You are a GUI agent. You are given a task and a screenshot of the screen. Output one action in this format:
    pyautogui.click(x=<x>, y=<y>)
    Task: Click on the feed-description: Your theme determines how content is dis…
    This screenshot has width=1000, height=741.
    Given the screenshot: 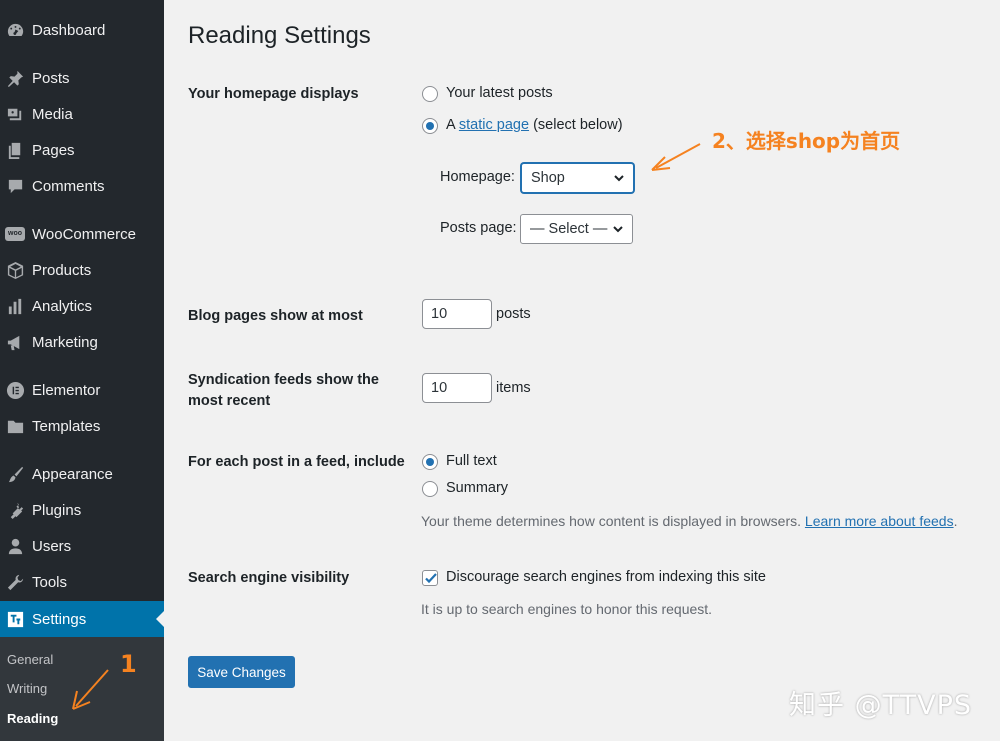 What is the action you would take?
    pyautogui.click(x=689, y=521)
    